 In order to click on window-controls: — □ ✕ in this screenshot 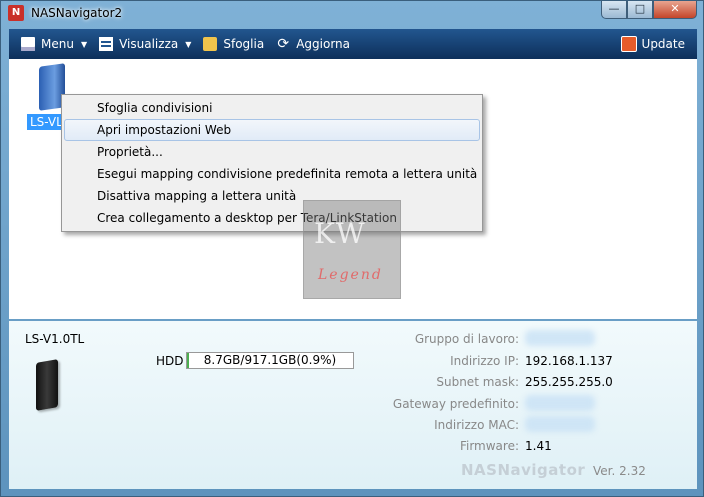, I will do `click(649, 10)`.